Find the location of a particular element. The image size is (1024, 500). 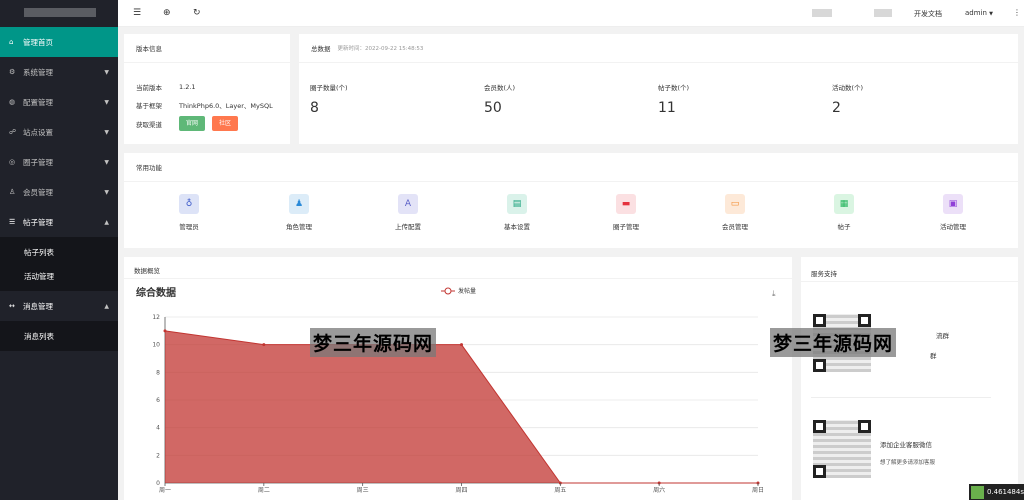

sub-item-post-list: 帖子列表 is located at coordinates (59, 252).